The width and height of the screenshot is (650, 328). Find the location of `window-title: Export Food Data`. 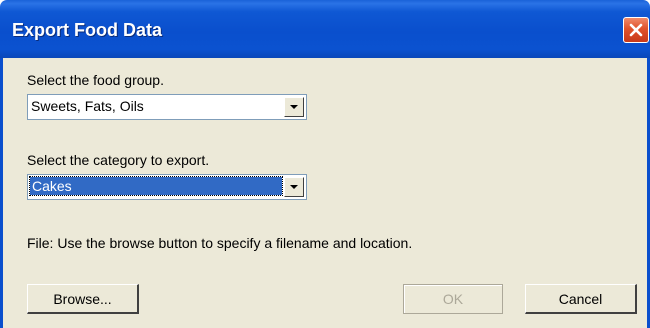

window-title: Export Food Data is located at coordinates (87, 30).